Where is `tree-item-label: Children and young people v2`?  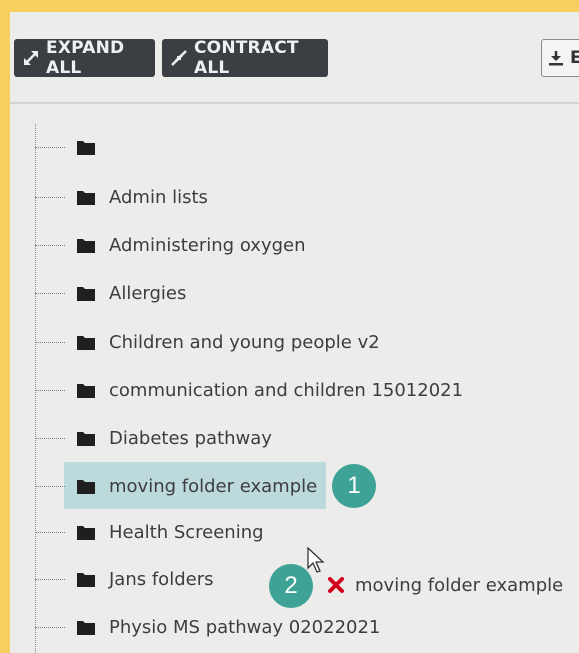 tree-item-label: Children and young people v2 is located at coordinates (244, 342).